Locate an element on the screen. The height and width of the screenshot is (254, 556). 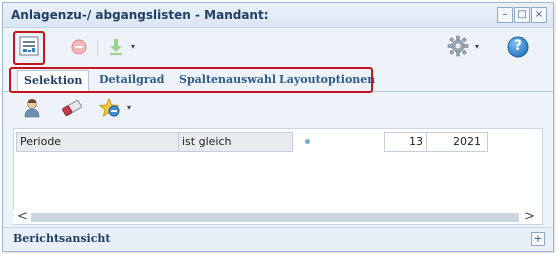
filter-operator-cell: ist gleich is located at coordinates (235, 142).